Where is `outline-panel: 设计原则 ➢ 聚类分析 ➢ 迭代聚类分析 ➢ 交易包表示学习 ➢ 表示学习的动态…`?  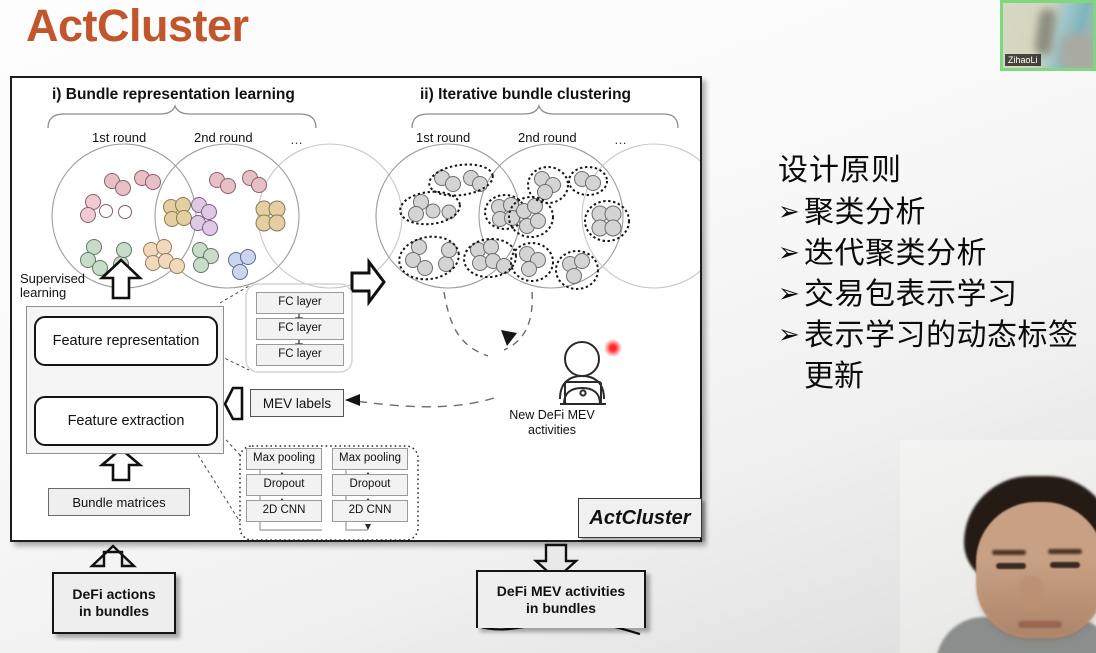
outline-panel: 设计原则 ➢ 聚类分析 ➢ 迭代聚类分析 ➢ 交易包表示学习 ➢ 表示学习的动态… is located at coordinates (937, 273).